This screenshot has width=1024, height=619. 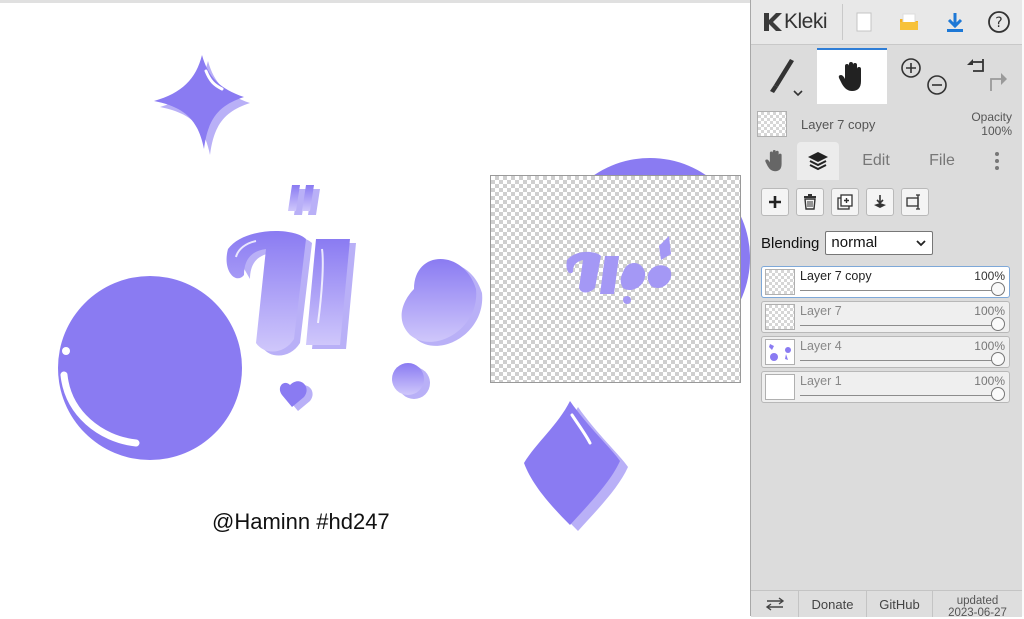 I want to click on chevron-down-icon, so click(x=921, y=243).